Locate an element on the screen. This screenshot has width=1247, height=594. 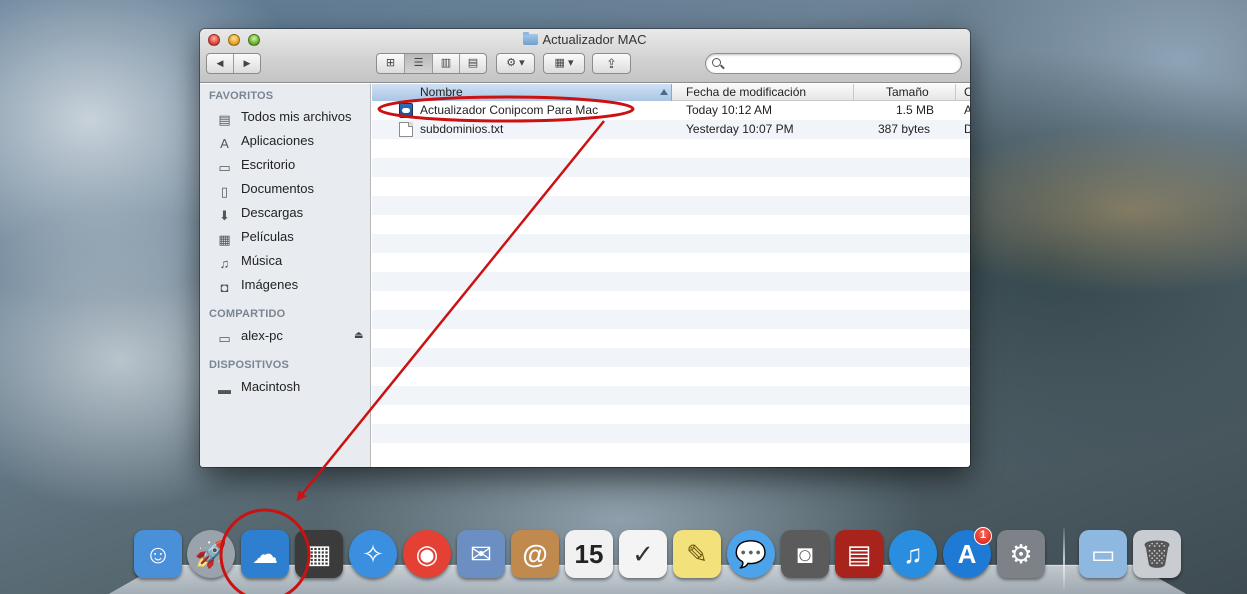
sidebar-item-label: Música is located at coordinates (262, 260).